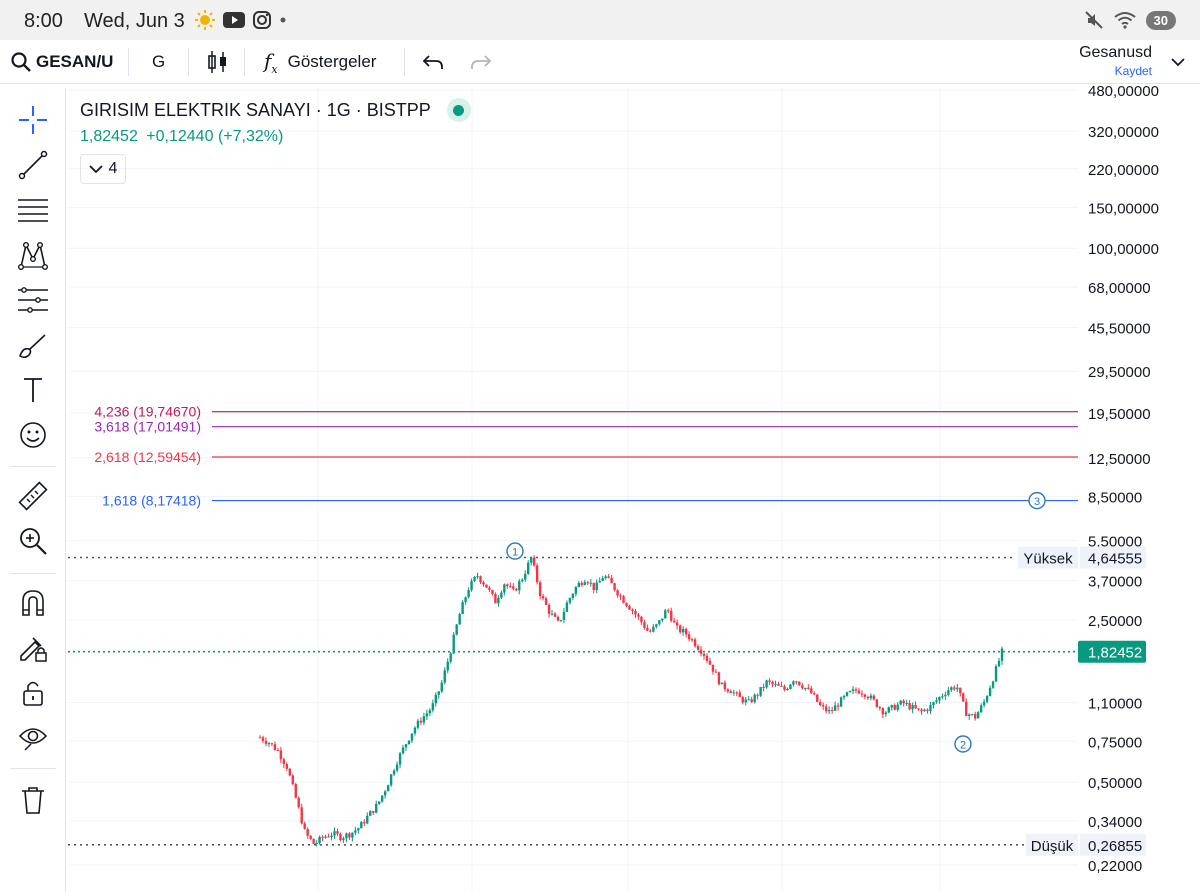  Describe the element at coordinates (109, 136) in the screenshot. I see `last-price: 1,82452` at that location.